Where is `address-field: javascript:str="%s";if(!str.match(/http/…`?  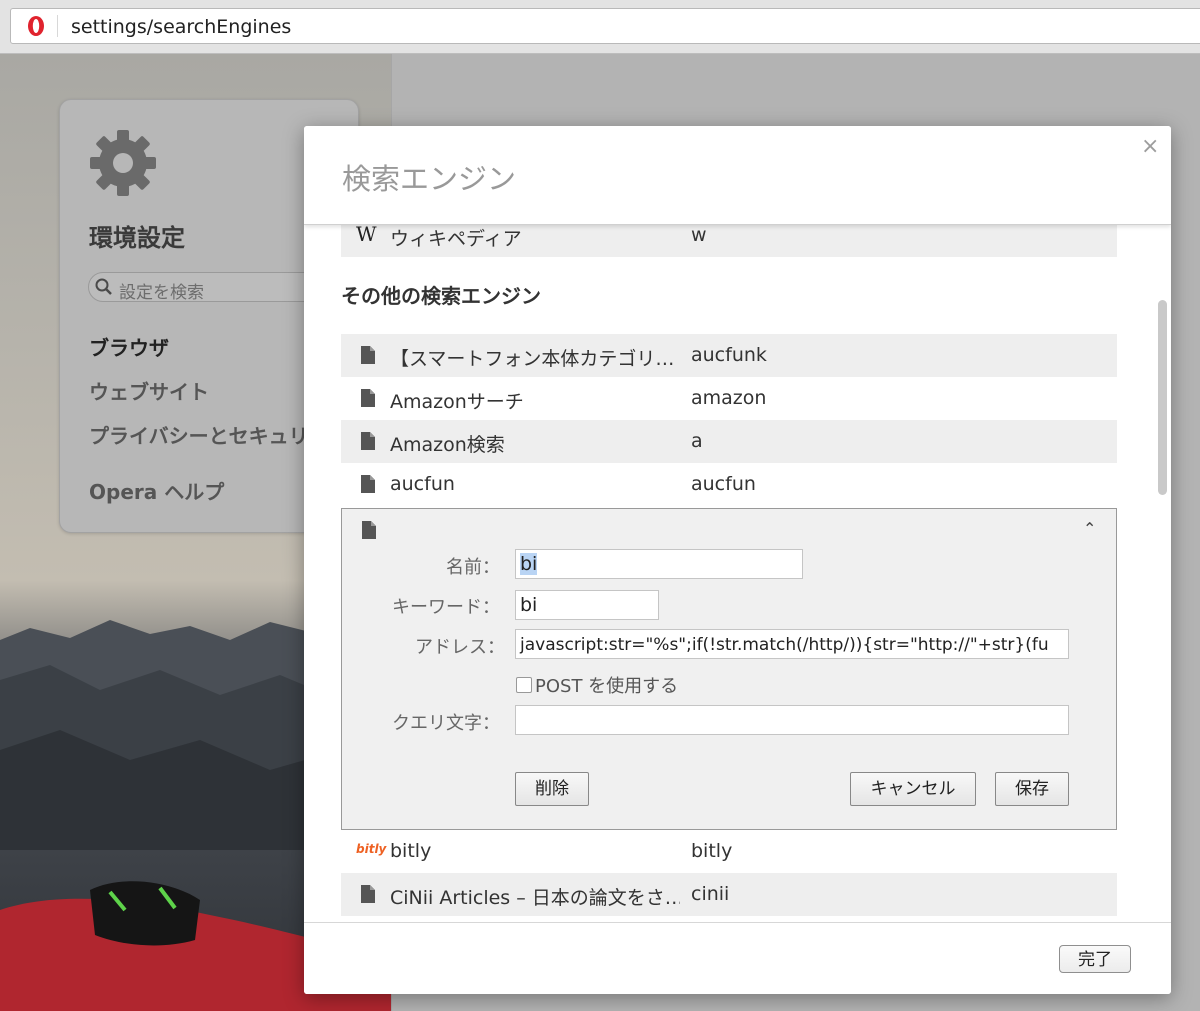
address-field: javascript:str="%s";if(!str.match(/http/… is located at coordinates (792, 644).